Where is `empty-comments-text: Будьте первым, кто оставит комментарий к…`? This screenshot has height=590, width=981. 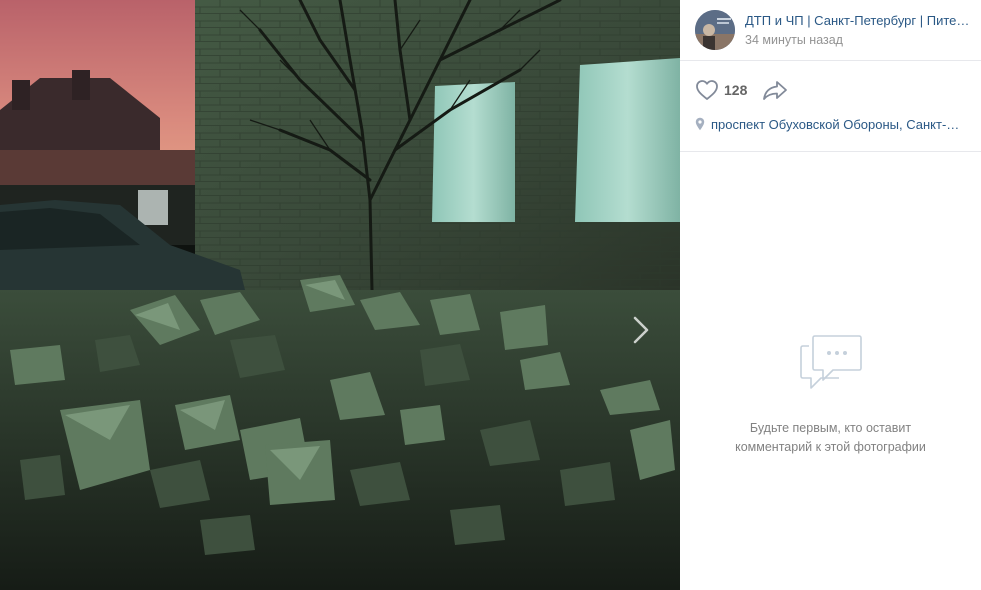
empty-comments-text: Будьте первым, кто оставит комментарий к… is located at coordinates (830, 438).